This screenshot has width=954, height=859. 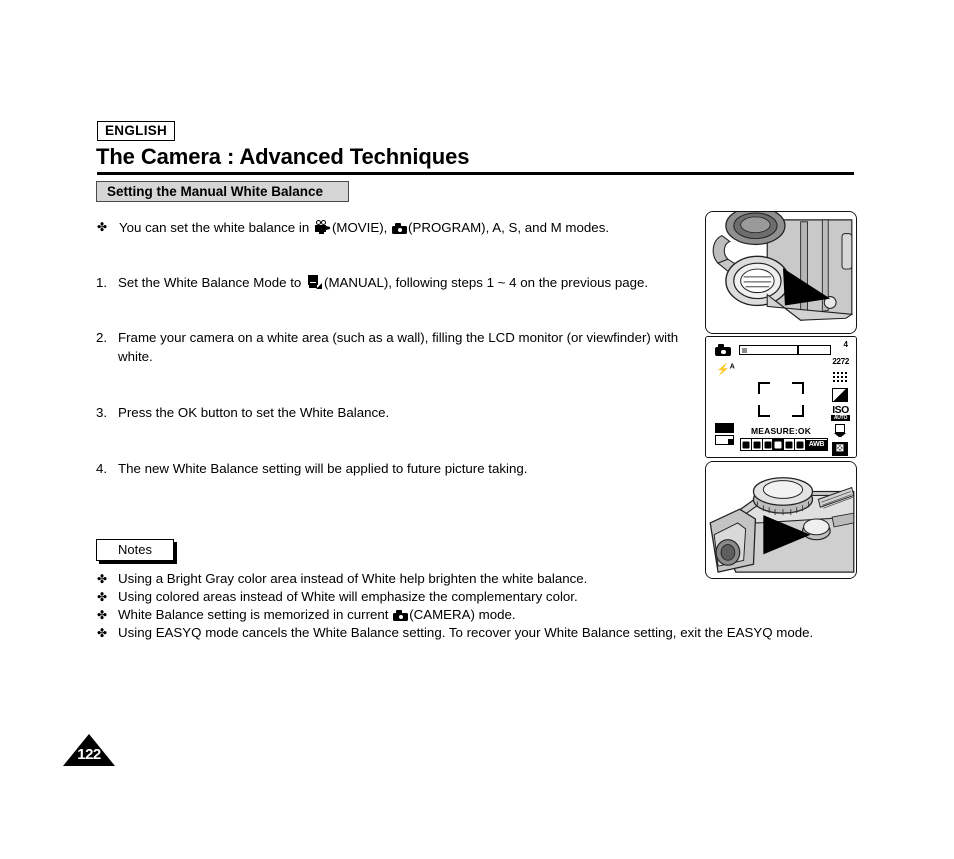 I want to click on intro-movie-label: (MOVIE),, so click(x=359, y=227).